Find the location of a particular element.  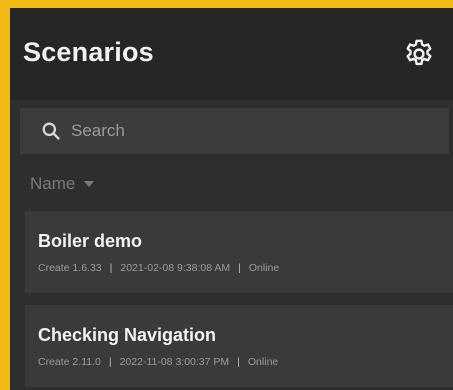

scenario-name: Boiler demo is located at coordinates (90, 241).